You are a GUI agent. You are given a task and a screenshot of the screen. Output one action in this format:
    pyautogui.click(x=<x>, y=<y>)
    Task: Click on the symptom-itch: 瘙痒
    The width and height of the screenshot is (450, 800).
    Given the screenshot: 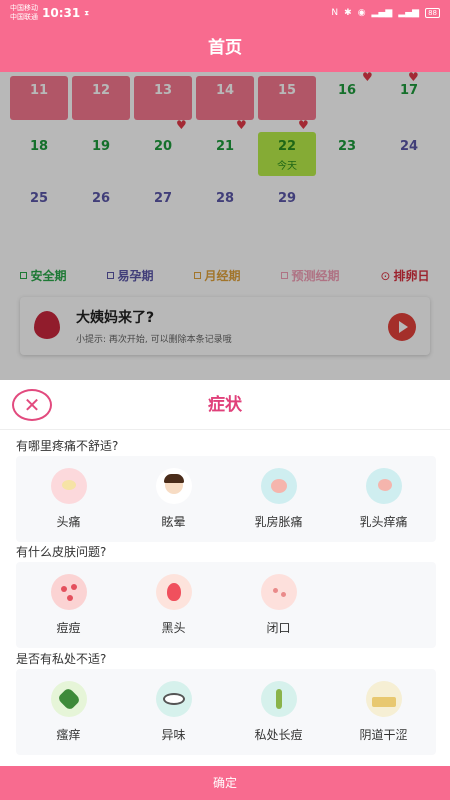 What is the action you would take?
    pyautogui.click(x=68, y=712)
    